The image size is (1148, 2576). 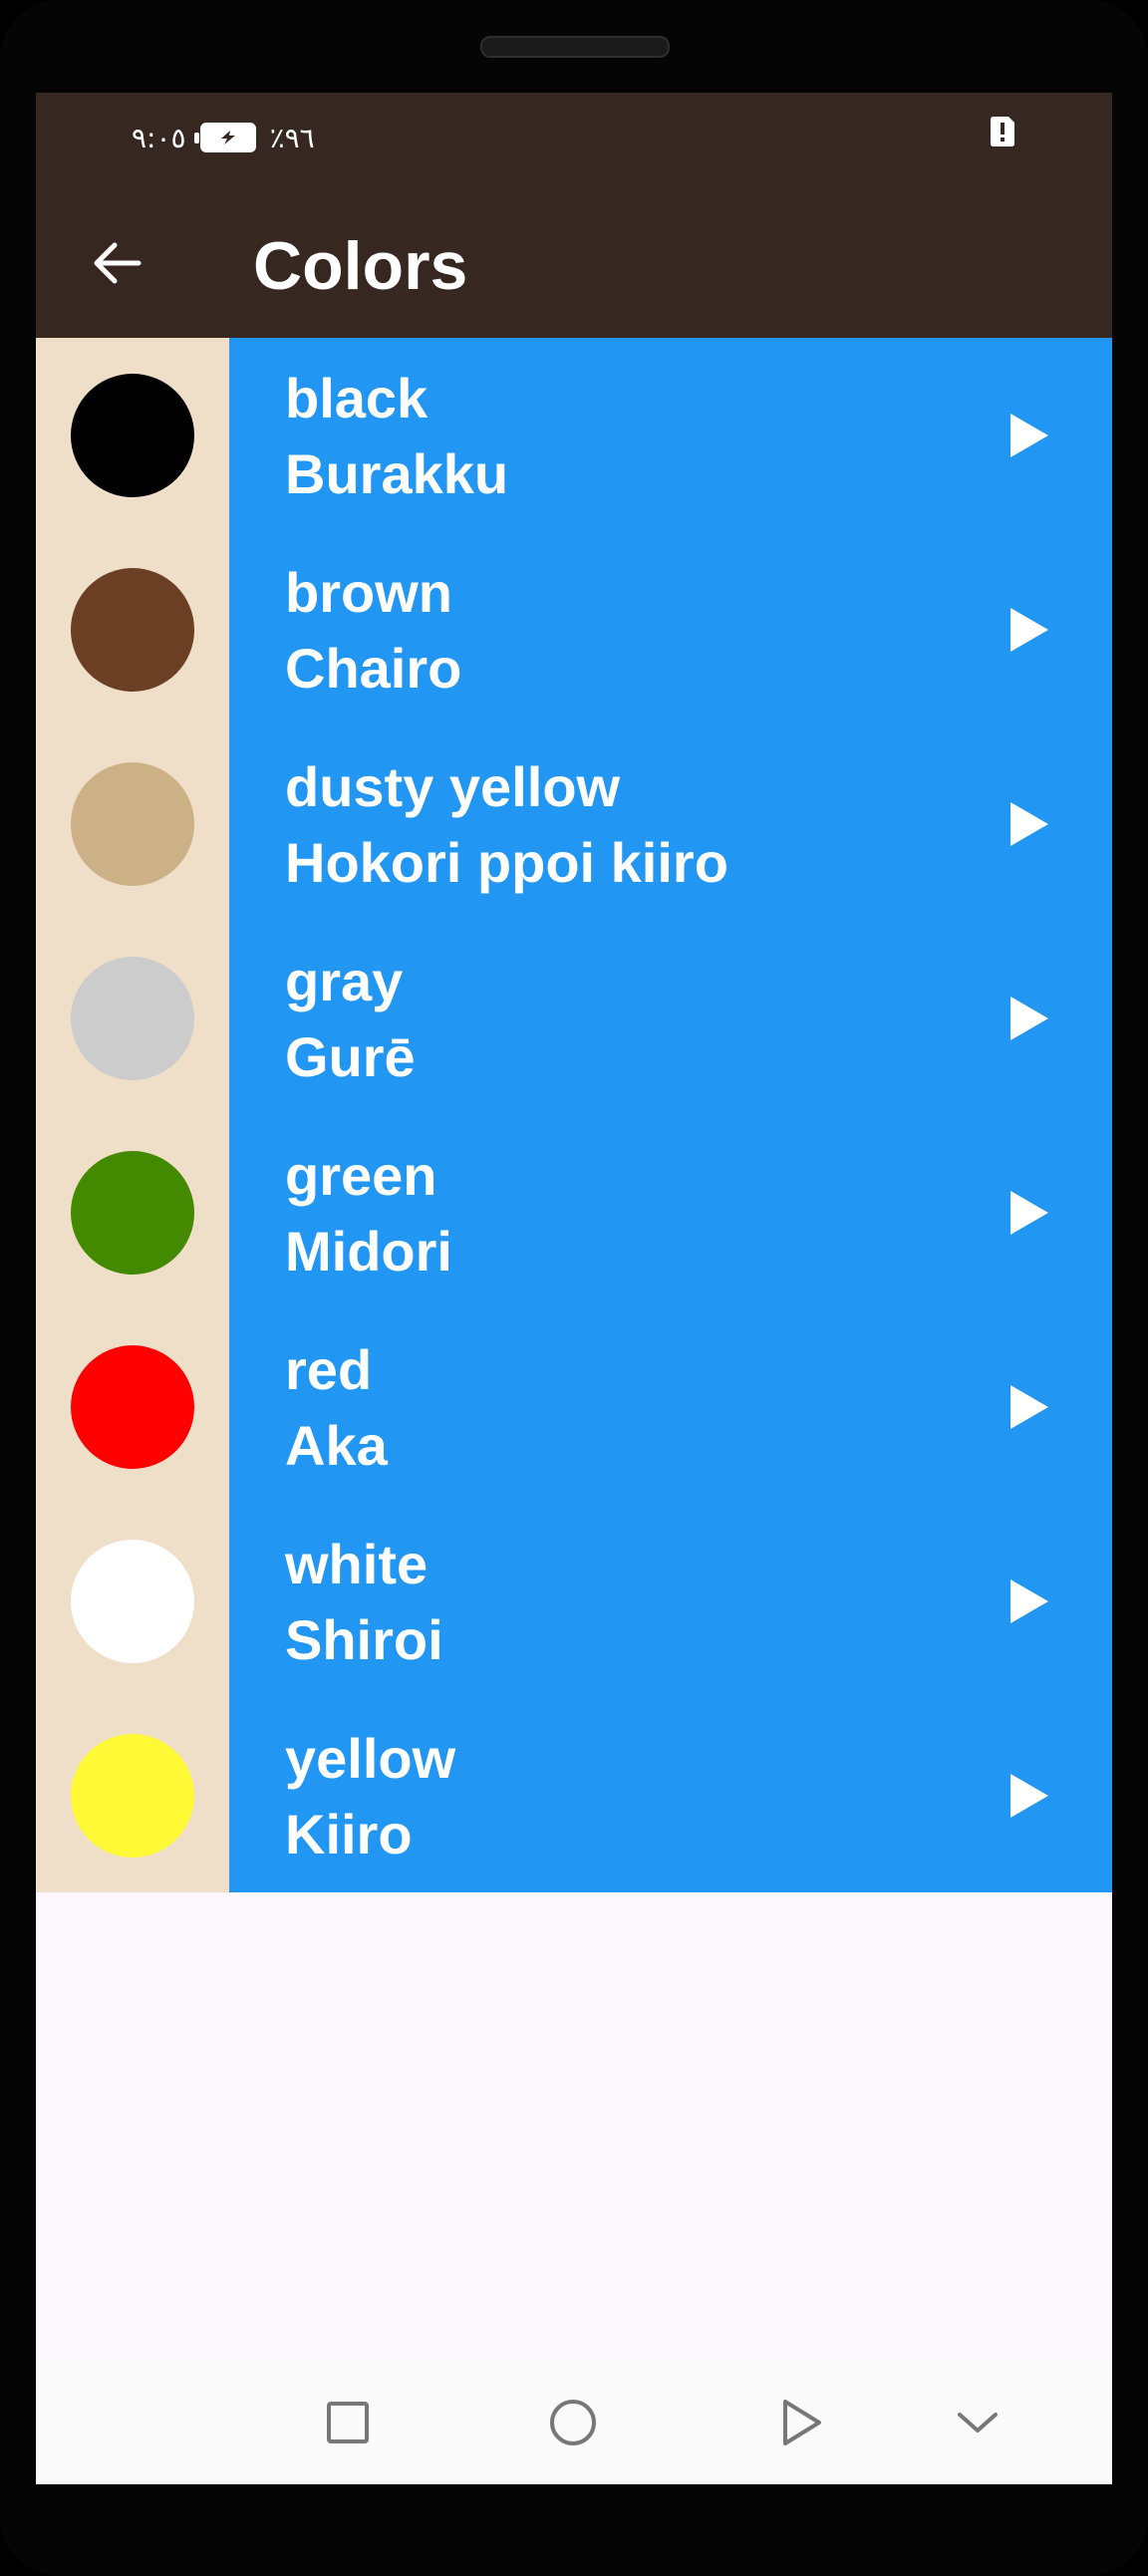 What do you see at coordinates (357, 398) in the screenshot?
I see `english-word: black` at bounding box center [357, 398].